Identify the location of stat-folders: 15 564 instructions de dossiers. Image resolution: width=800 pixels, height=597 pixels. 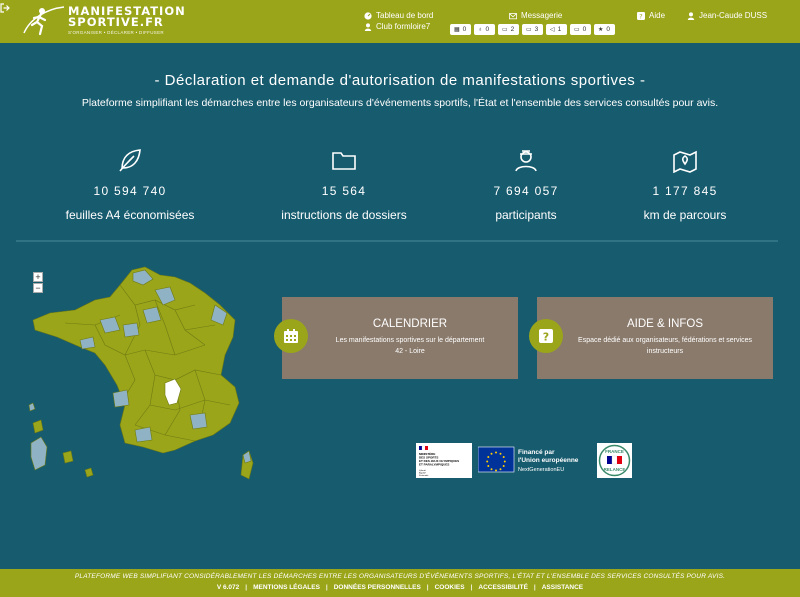
(344, 184).